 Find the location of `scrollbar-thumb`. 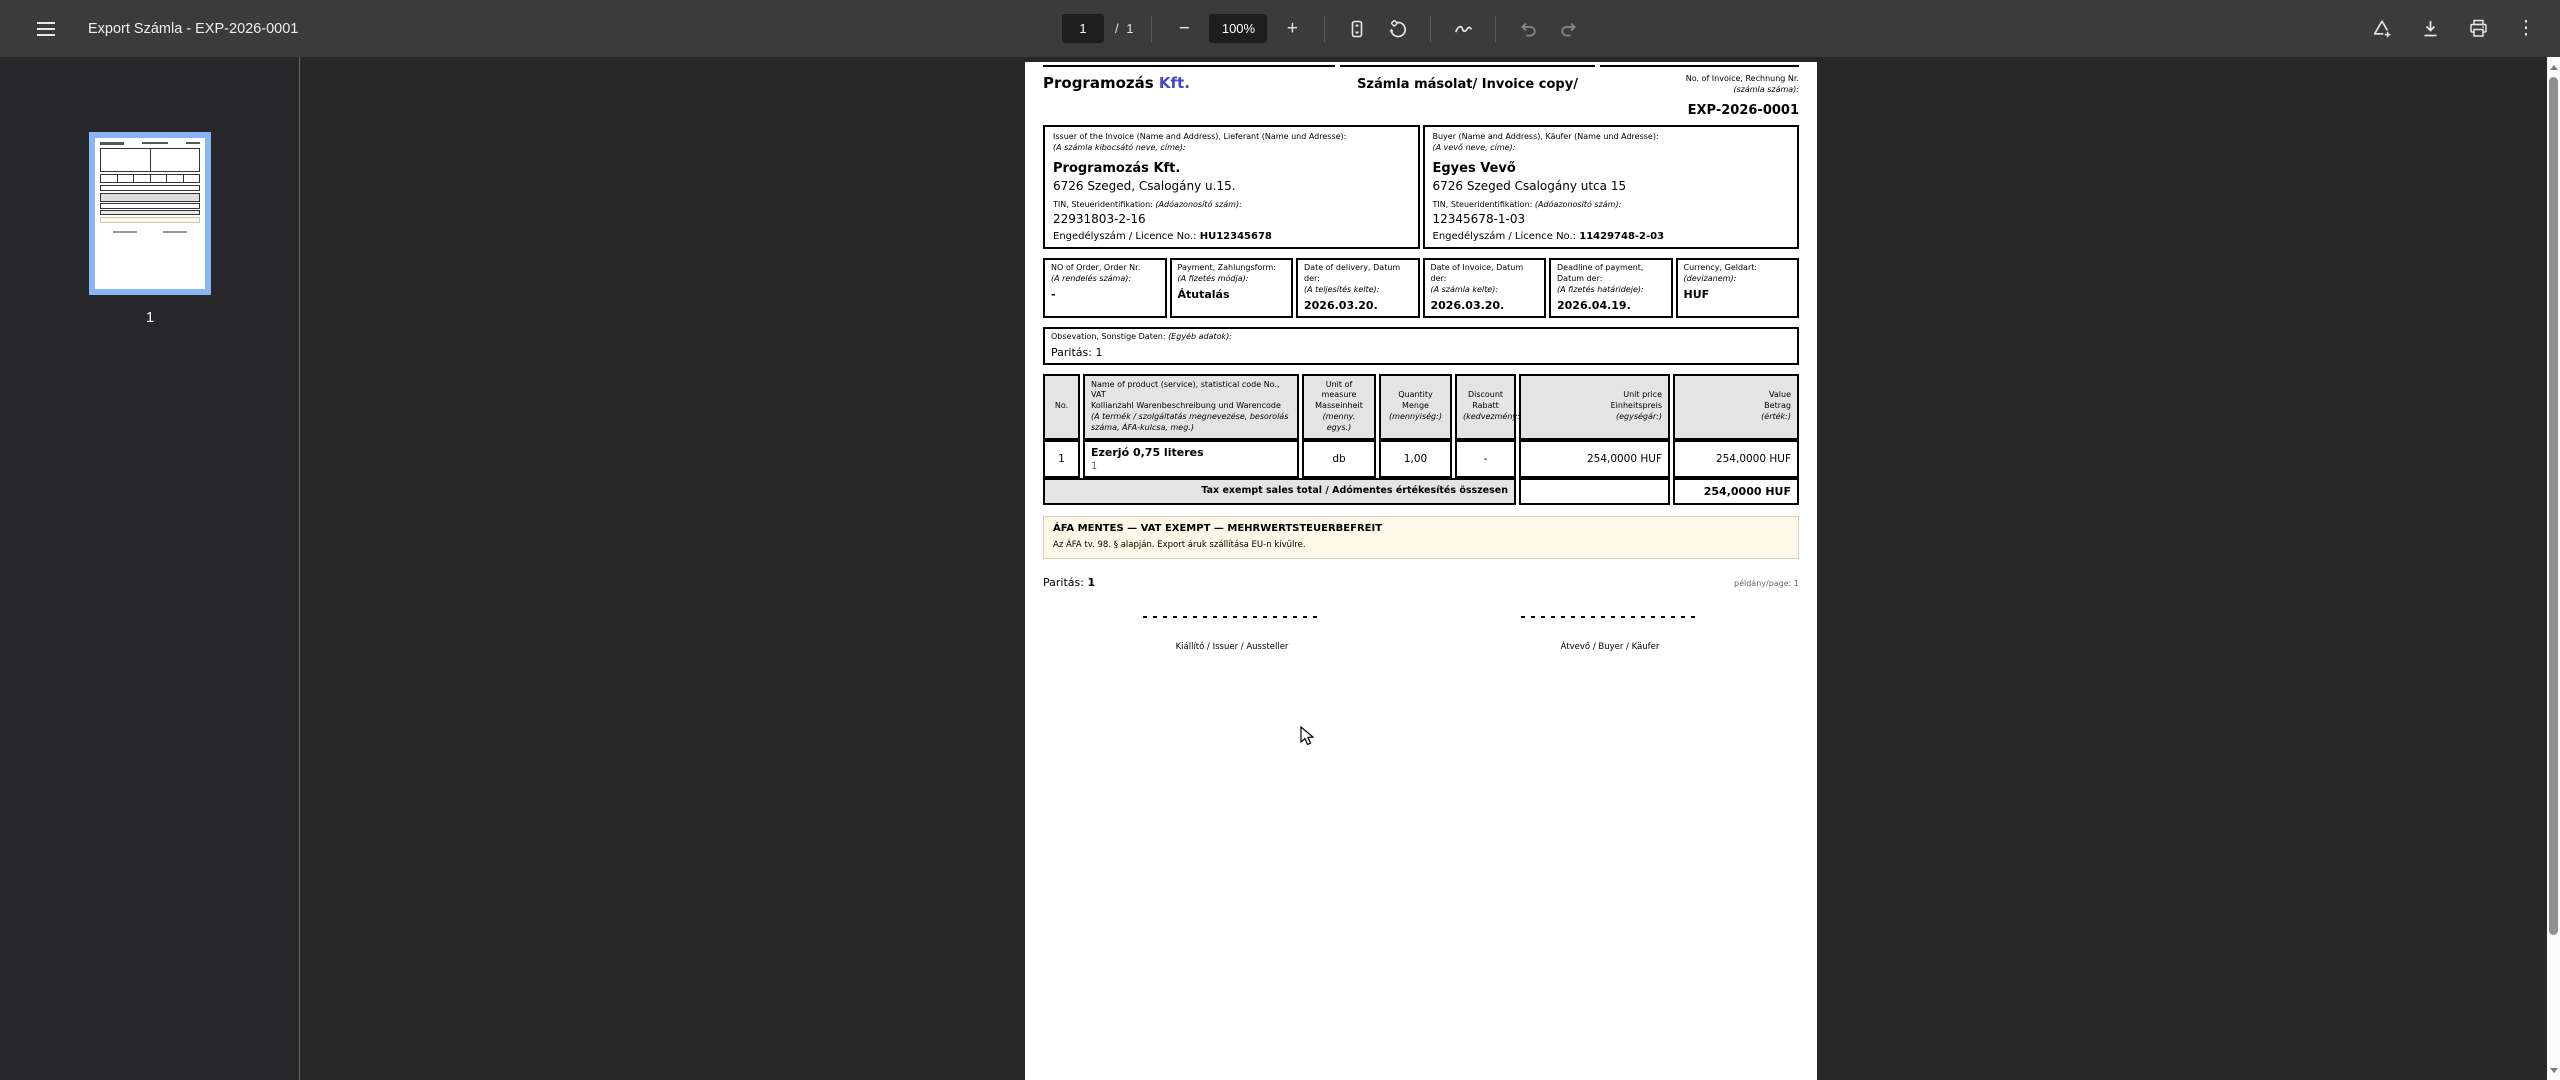

scrollbar-thumb is located at coordinates (2553, 506).